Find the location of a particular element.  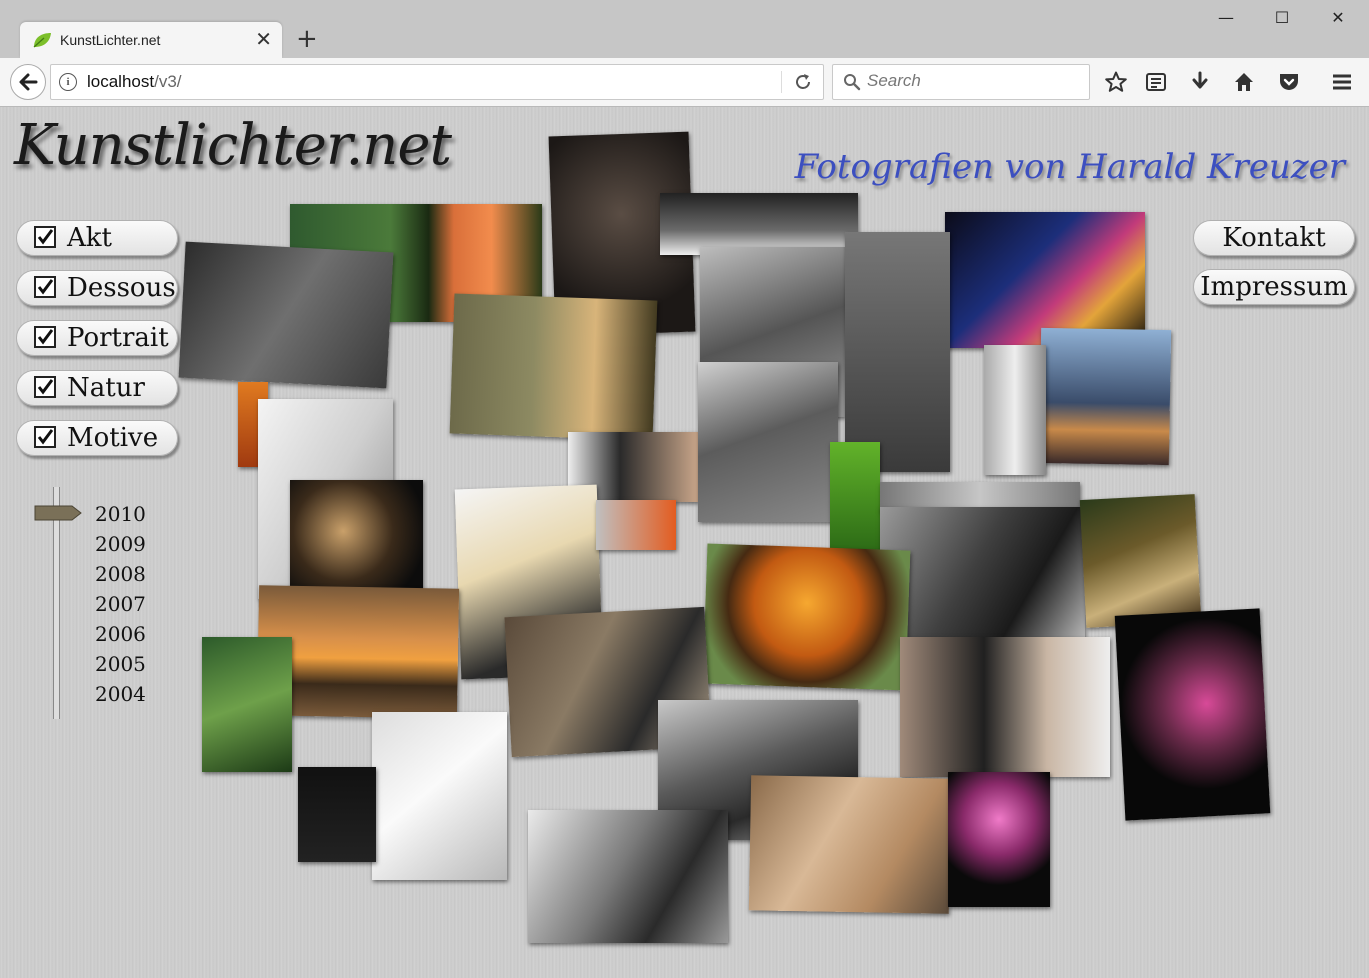

bookmark-star-icon is located at coordinates (1116, 82).